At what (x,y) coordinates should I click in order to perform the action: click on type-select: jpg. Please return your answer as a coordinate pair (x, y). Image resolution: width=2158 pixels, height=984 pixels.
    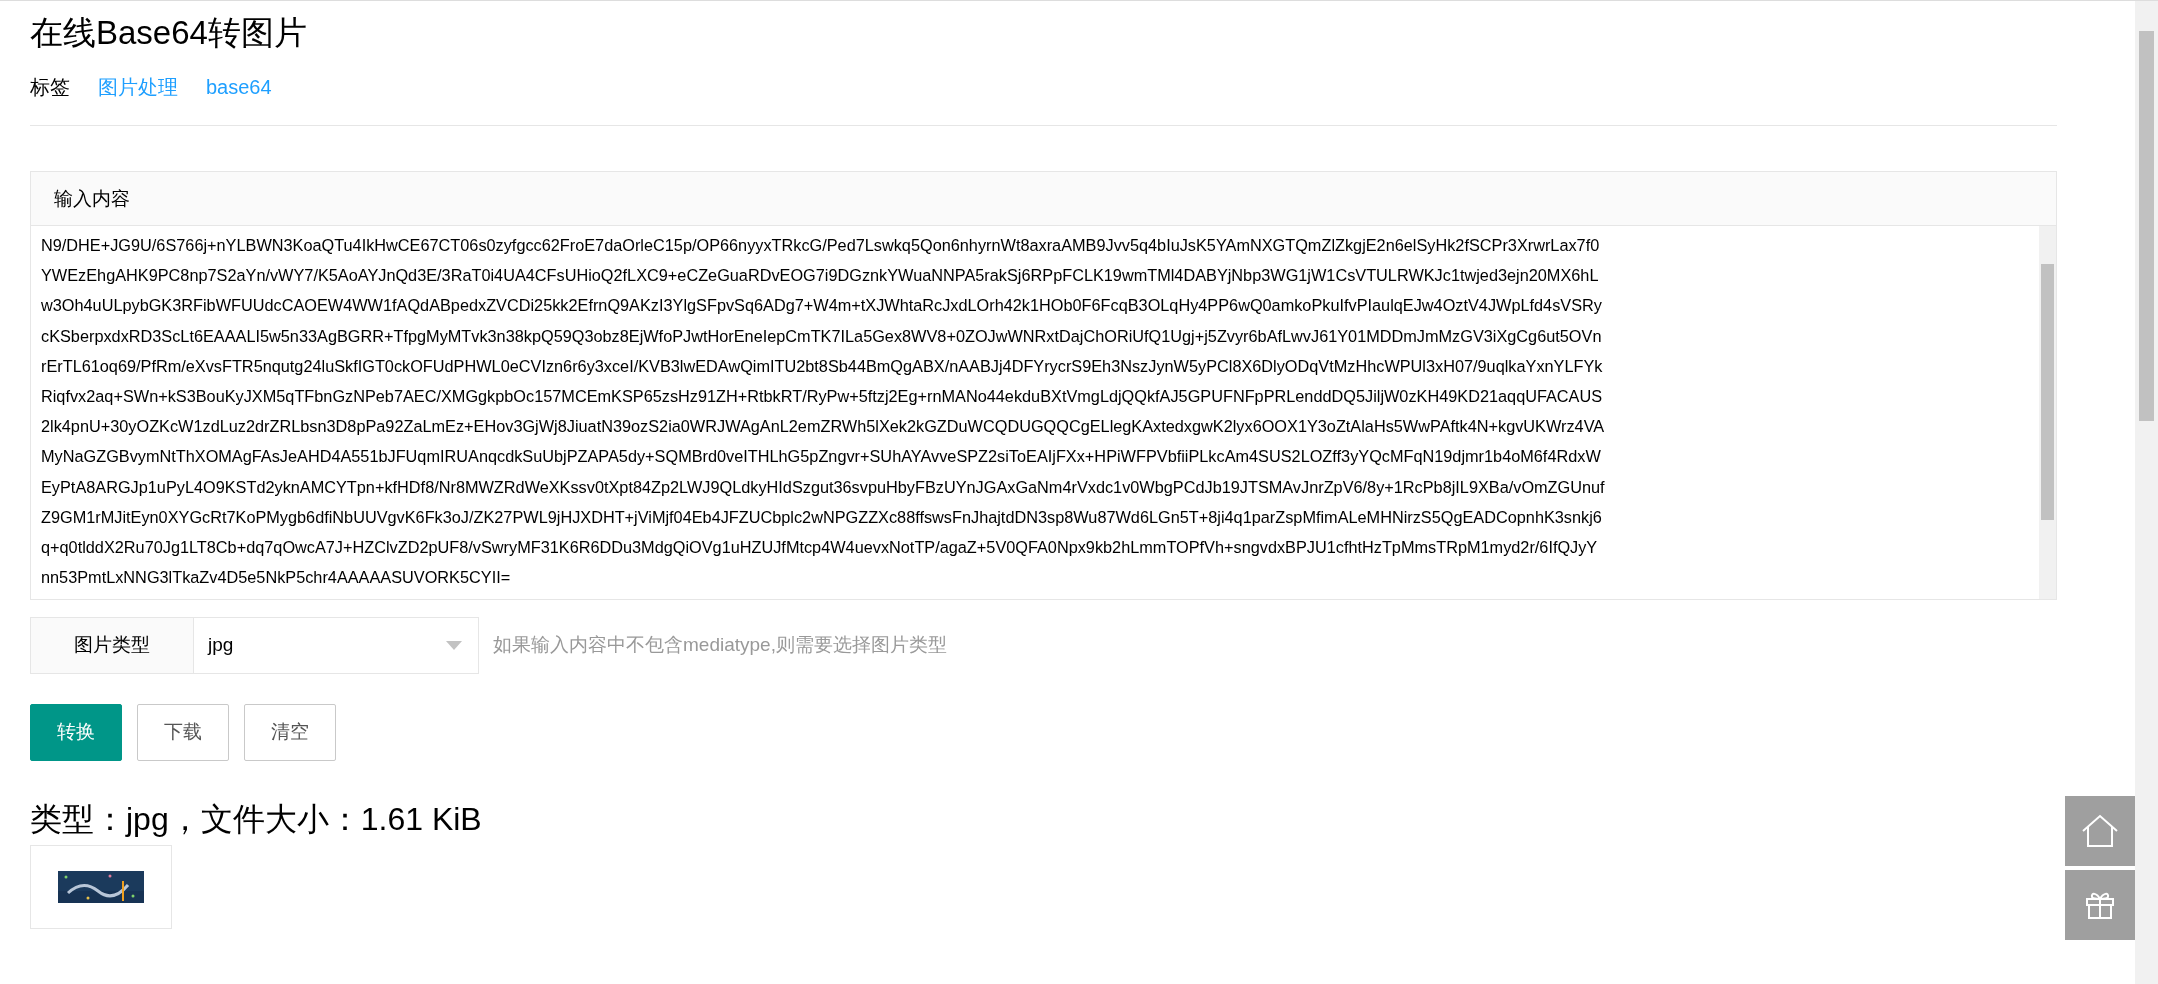
    Looking at the image, I should click on (336, 645).